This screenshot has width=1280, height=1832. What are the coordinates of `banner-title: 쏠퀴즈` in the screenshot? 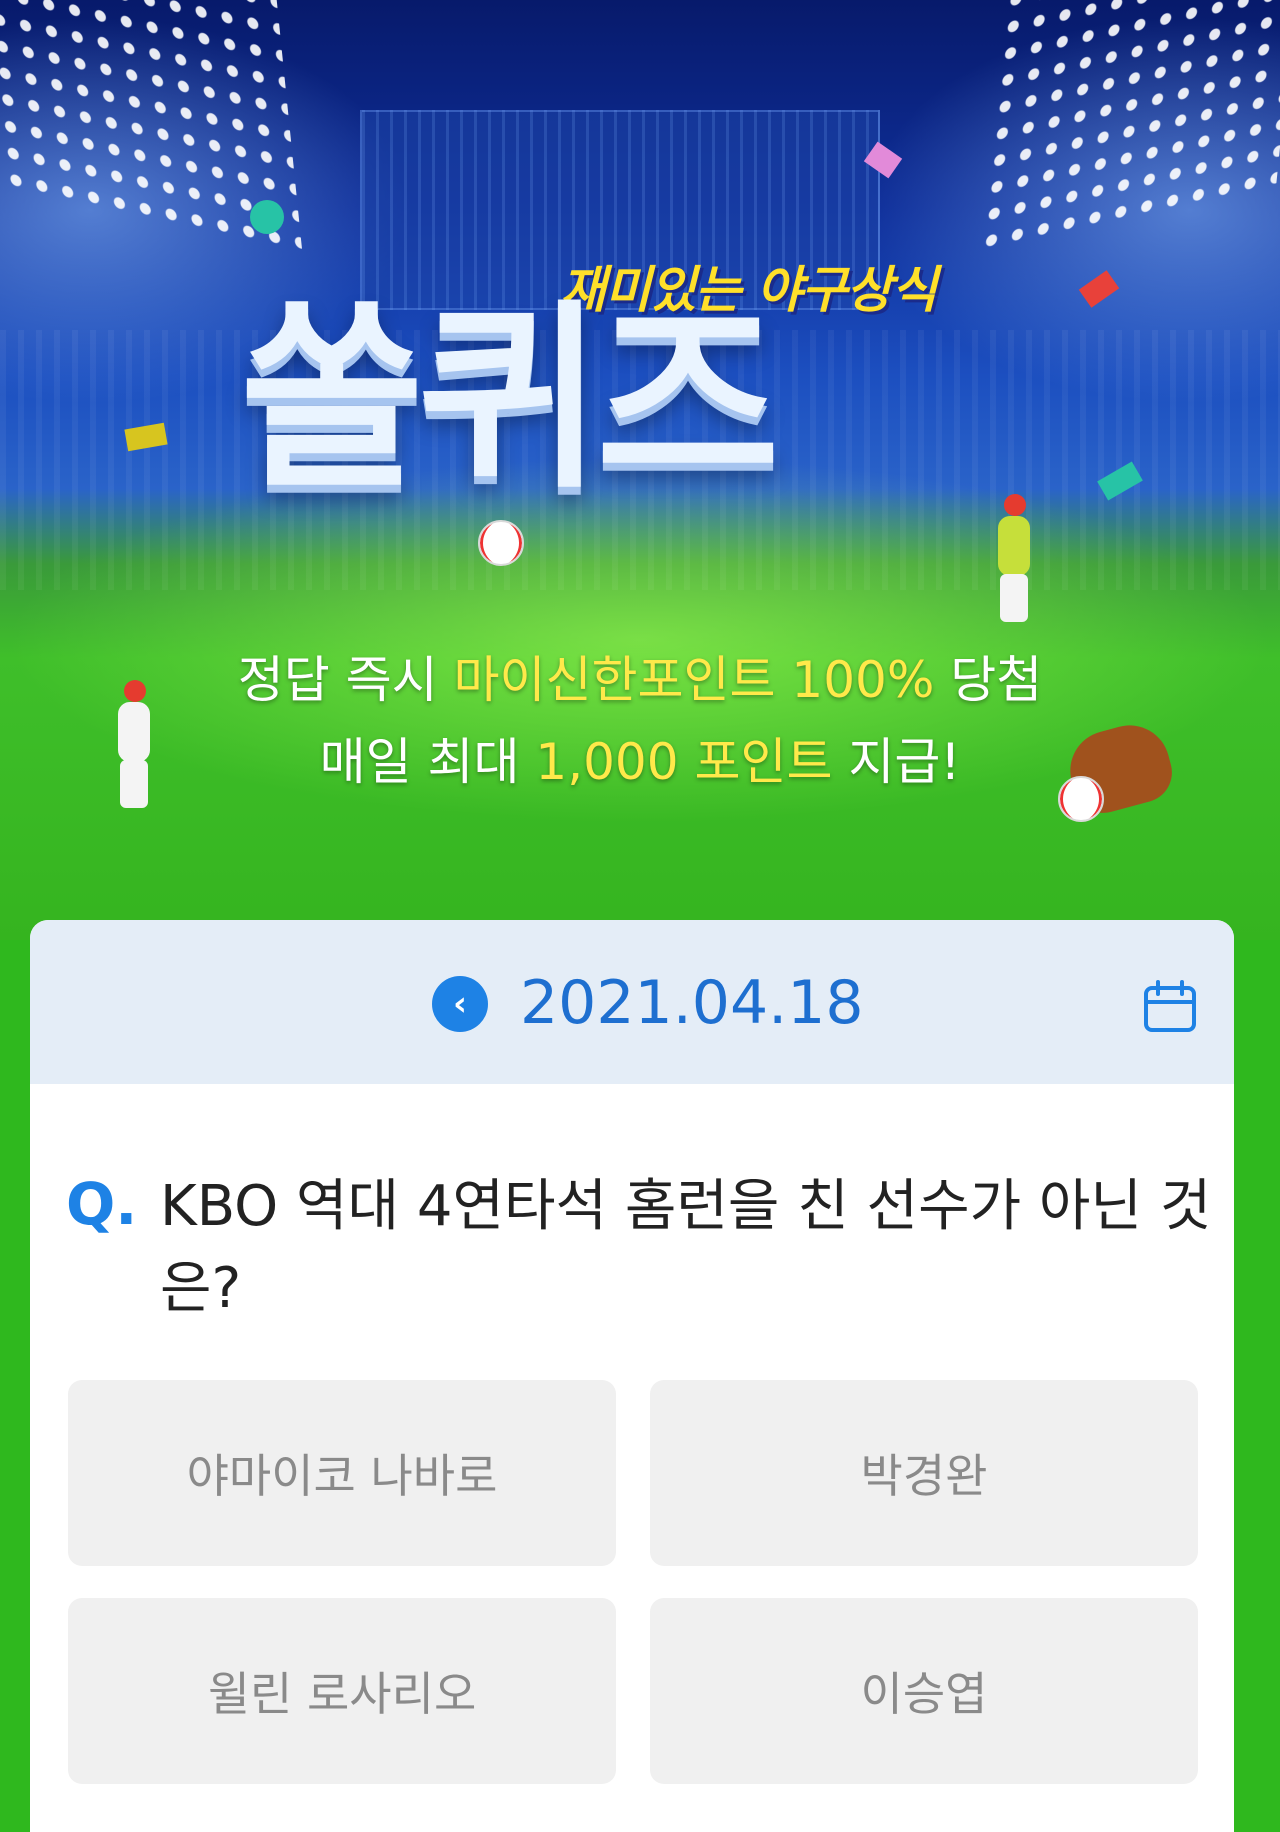 It's located at (510, 399).